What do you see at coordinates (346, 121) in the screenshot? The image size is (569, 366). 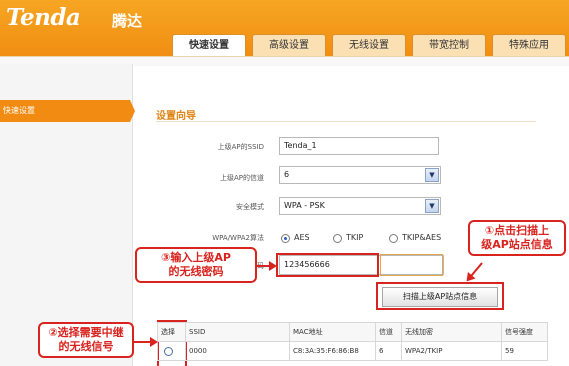 I see `title-divider` at bounding box center [346, 121].